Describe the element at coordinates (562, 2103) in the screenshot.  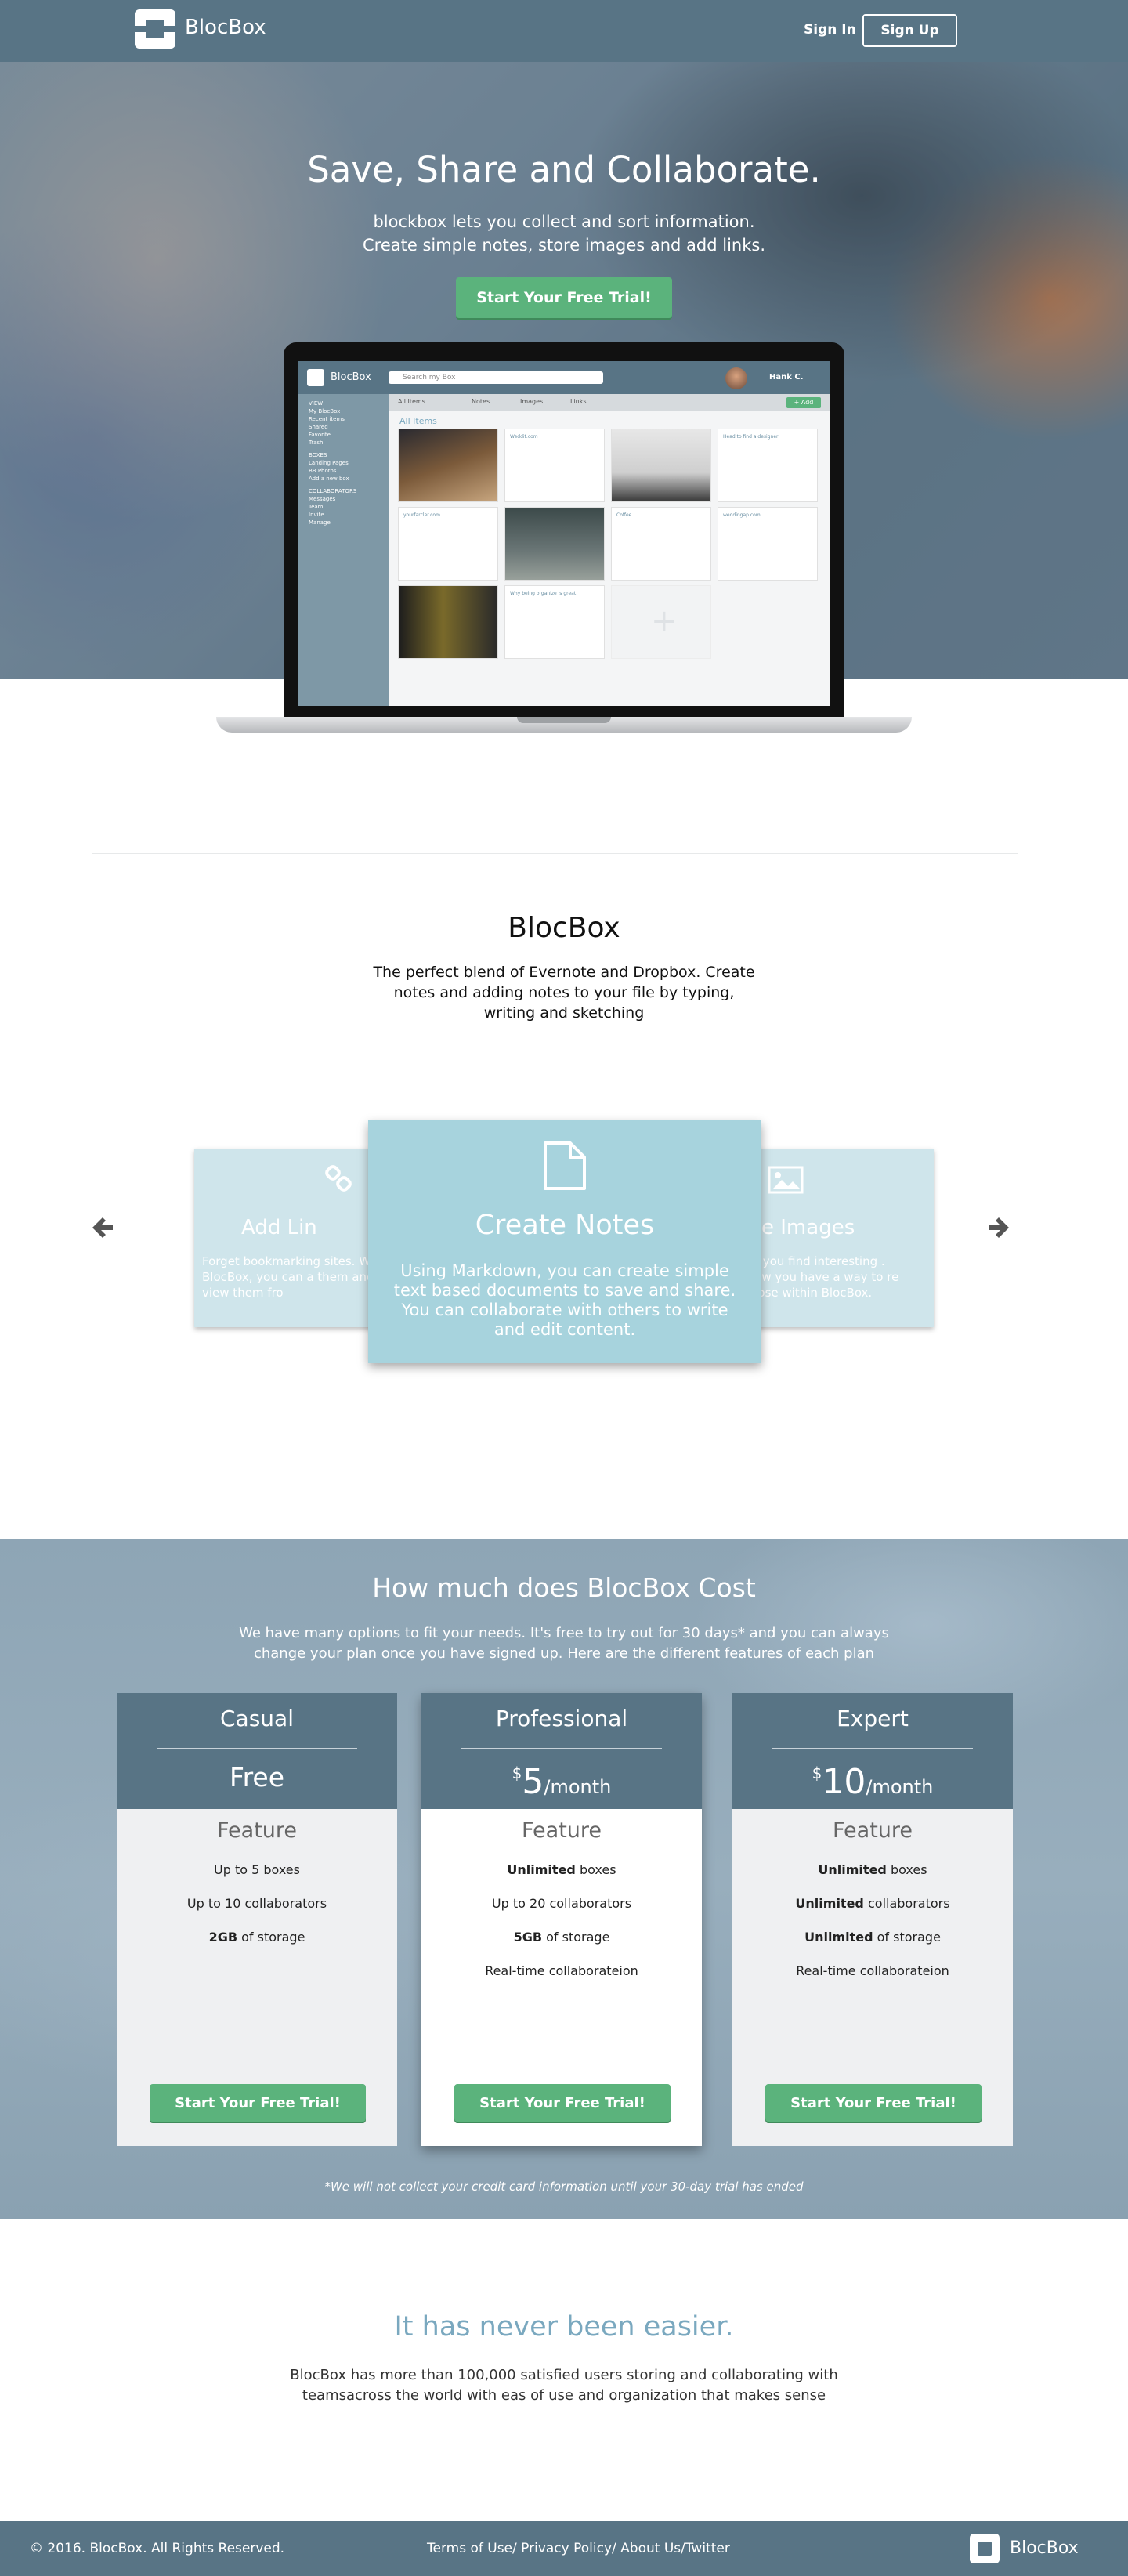
I see `professional-free-trial-button: Start Your Free Trial!` at that location.